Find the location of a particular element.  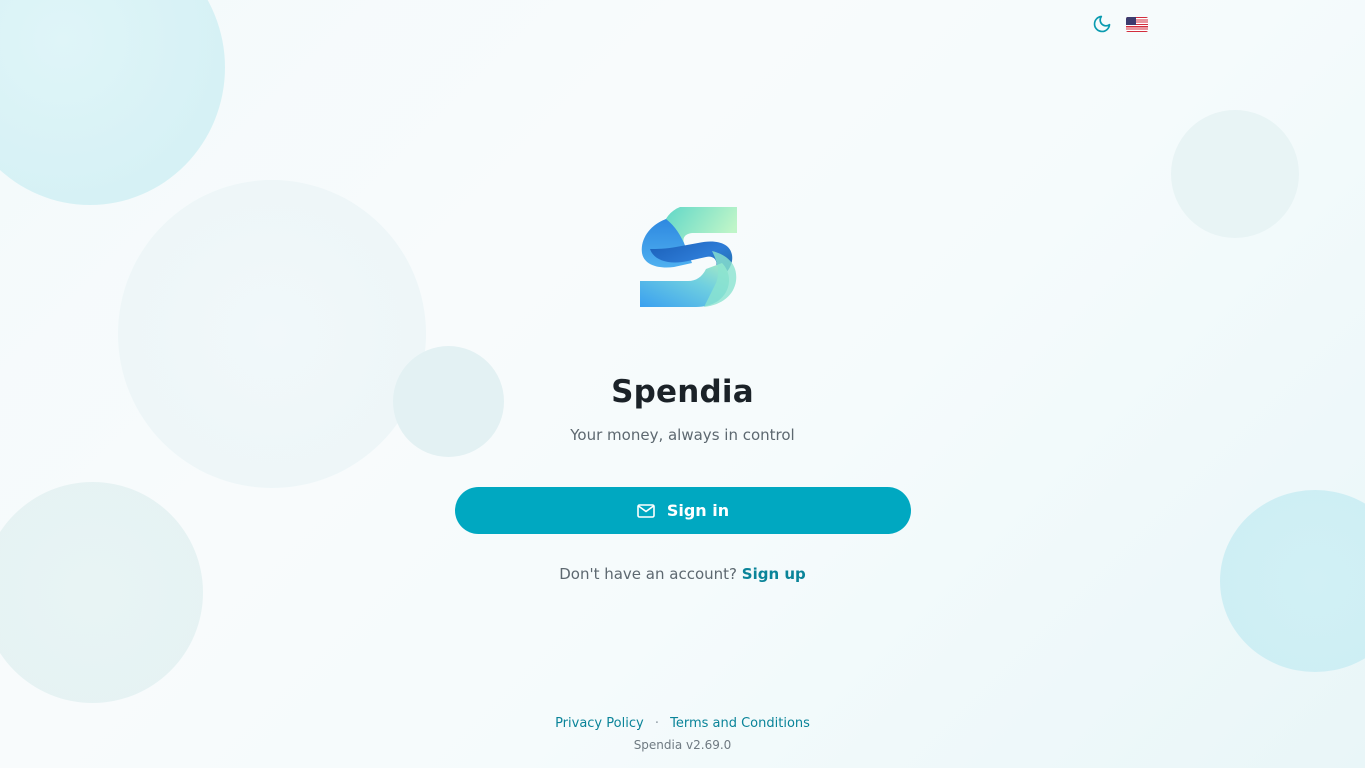

moon-icon is located at coordinates (1102, 24).